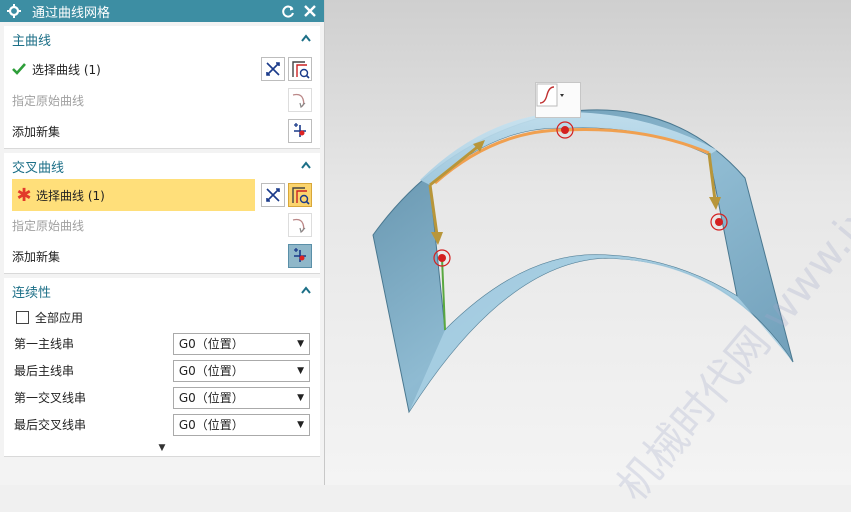 This screenshot has height=512, width=851. Describe the element at coordinates (59, 317) in the screenshot. I see `apply-all-label: 全部应用` at that location.